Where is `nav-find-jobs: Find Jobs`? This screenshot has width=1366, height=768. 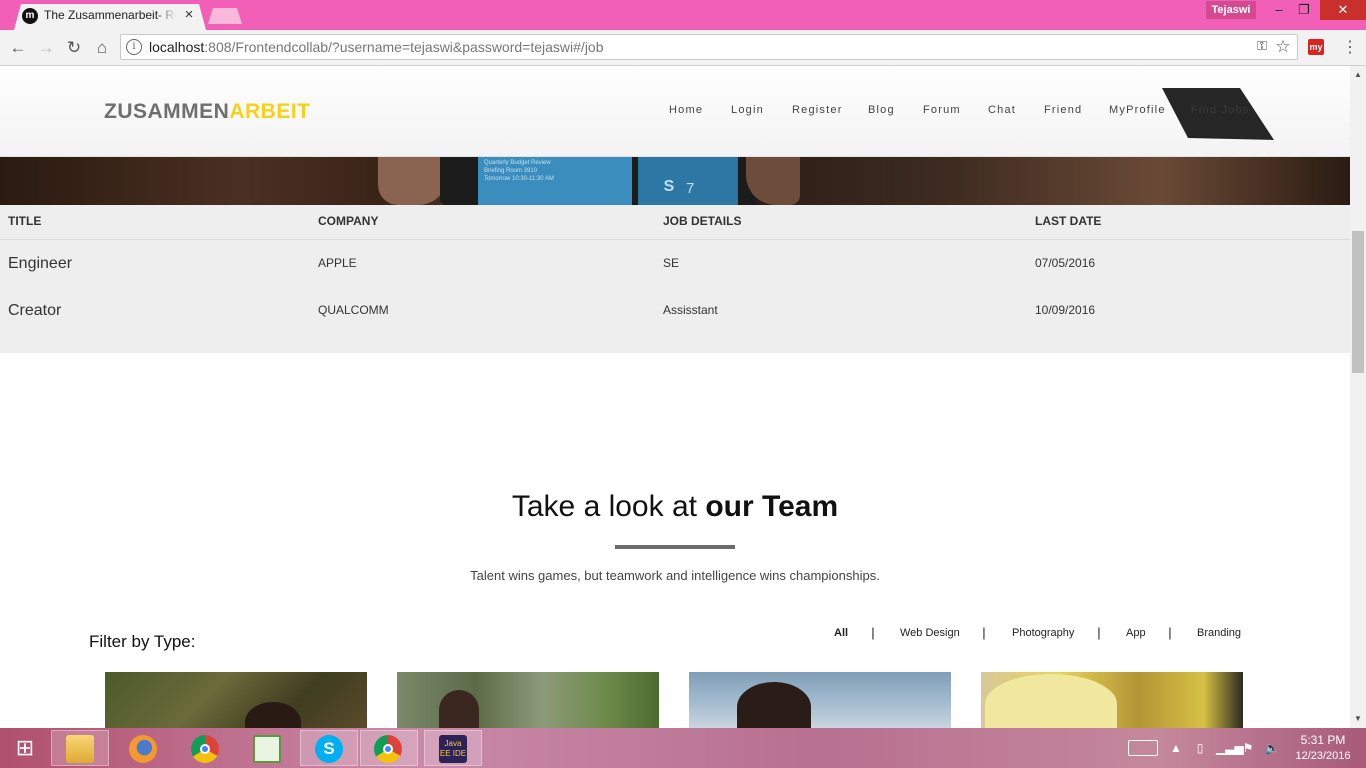 nav-find-jobs: Find Jobs is located at coordinates (1220, 111).